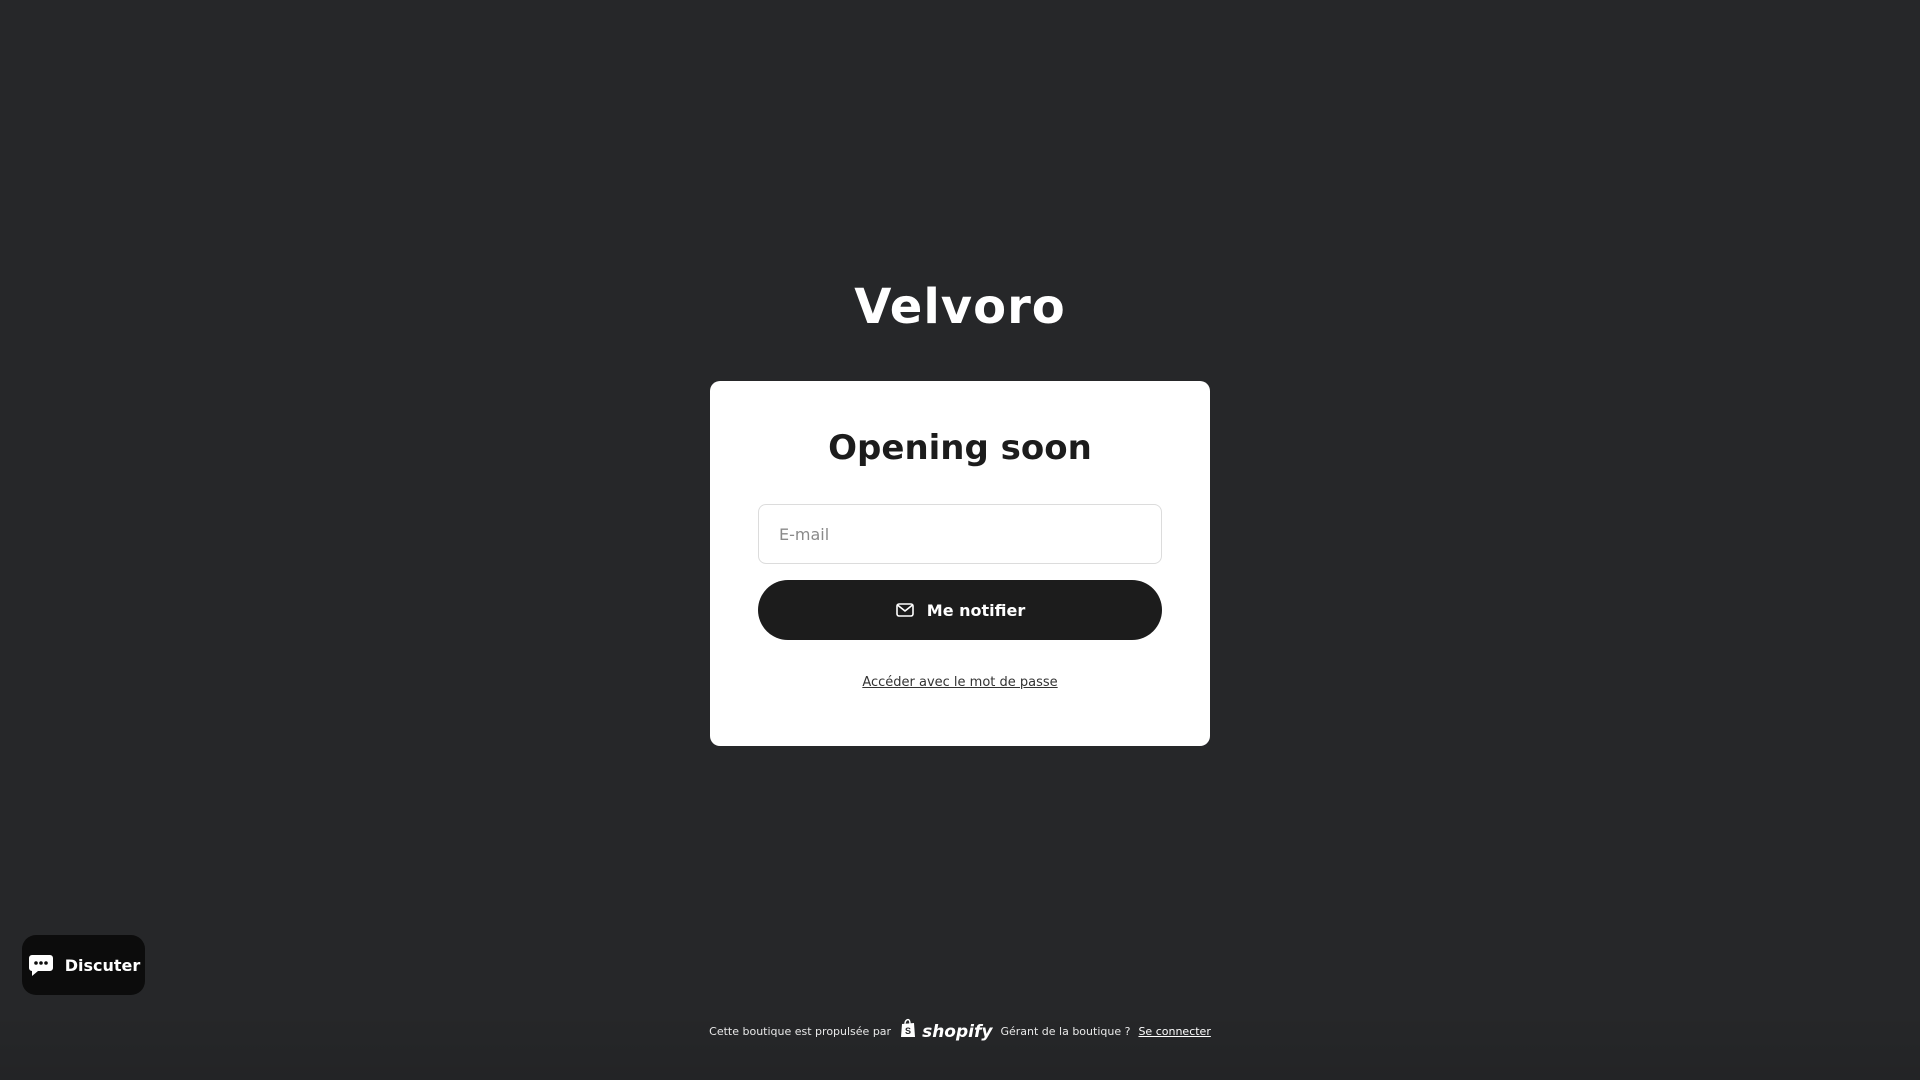 The height and width of the screenshot is (1080, 1920). I want to click on svg-text: S, so click(908, 1031).